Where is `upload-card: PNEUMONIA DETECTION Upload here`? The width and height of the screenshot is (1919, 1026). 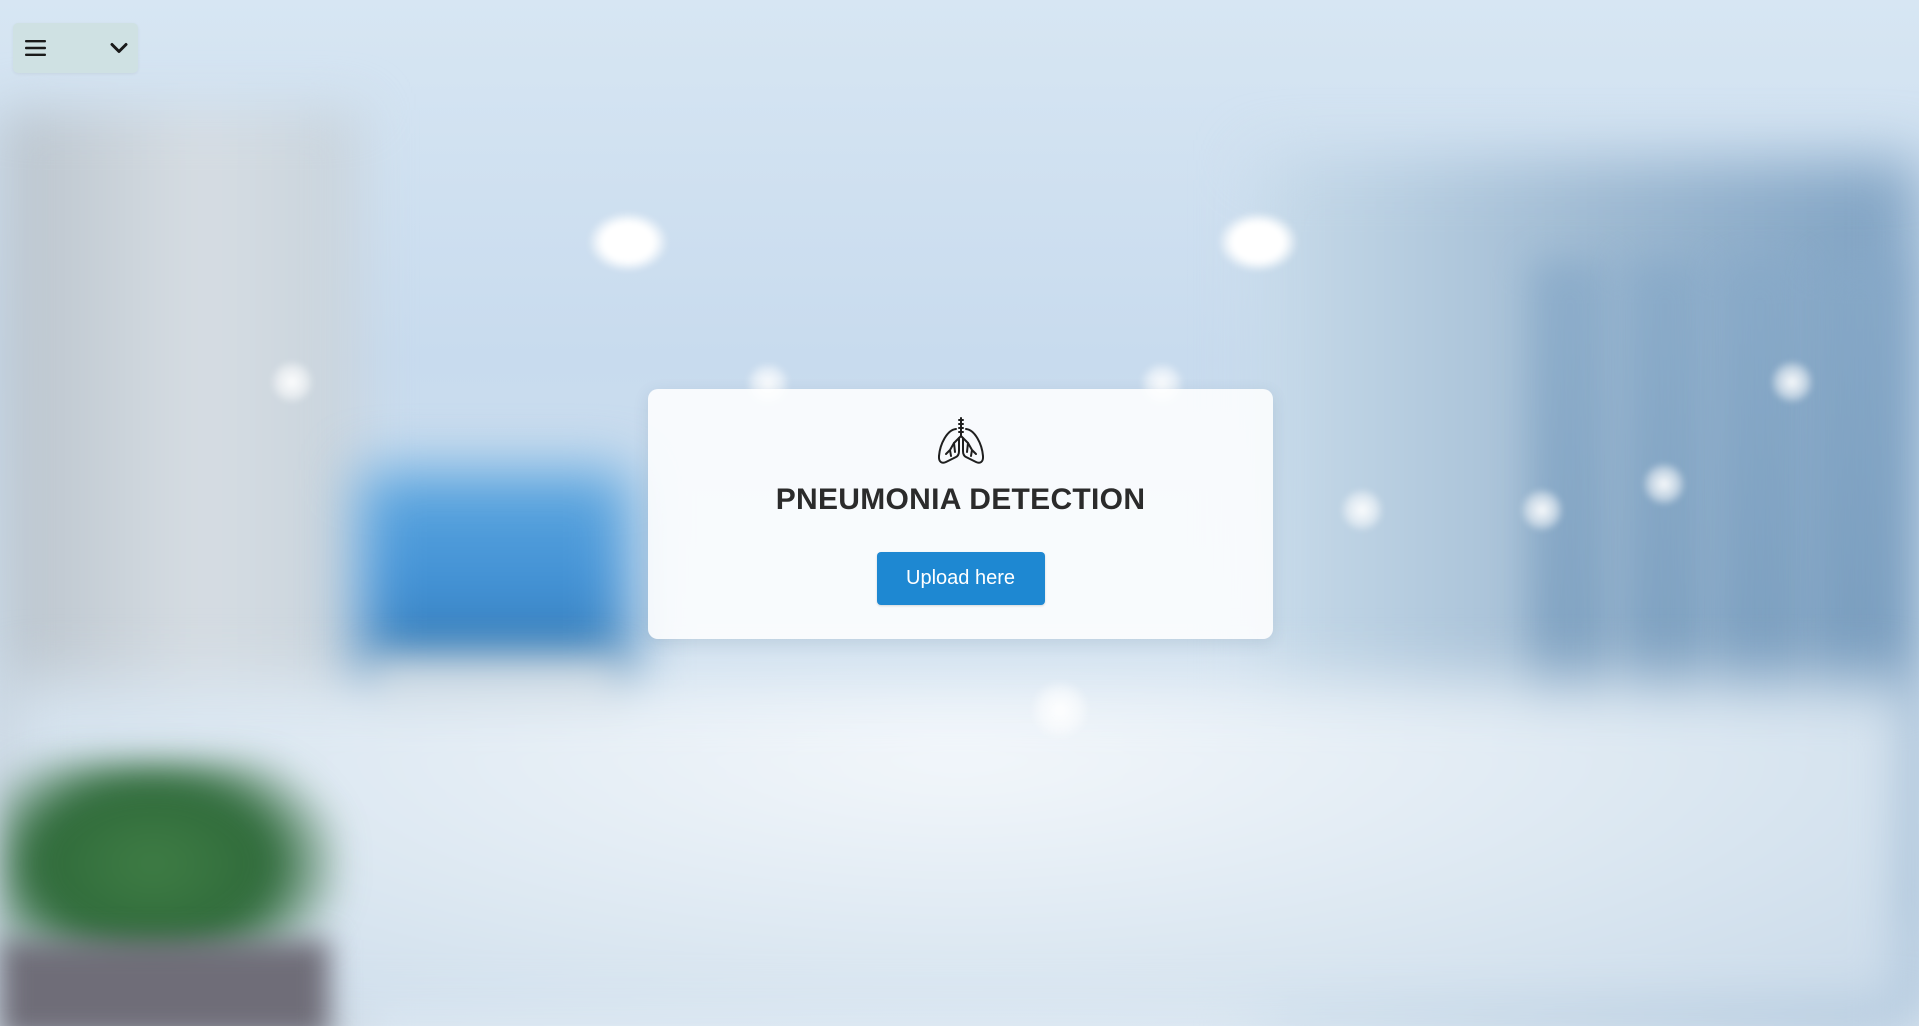
upload-card: PNEUMONIA DETECTION Upload here is located at coordinates (960, 514).